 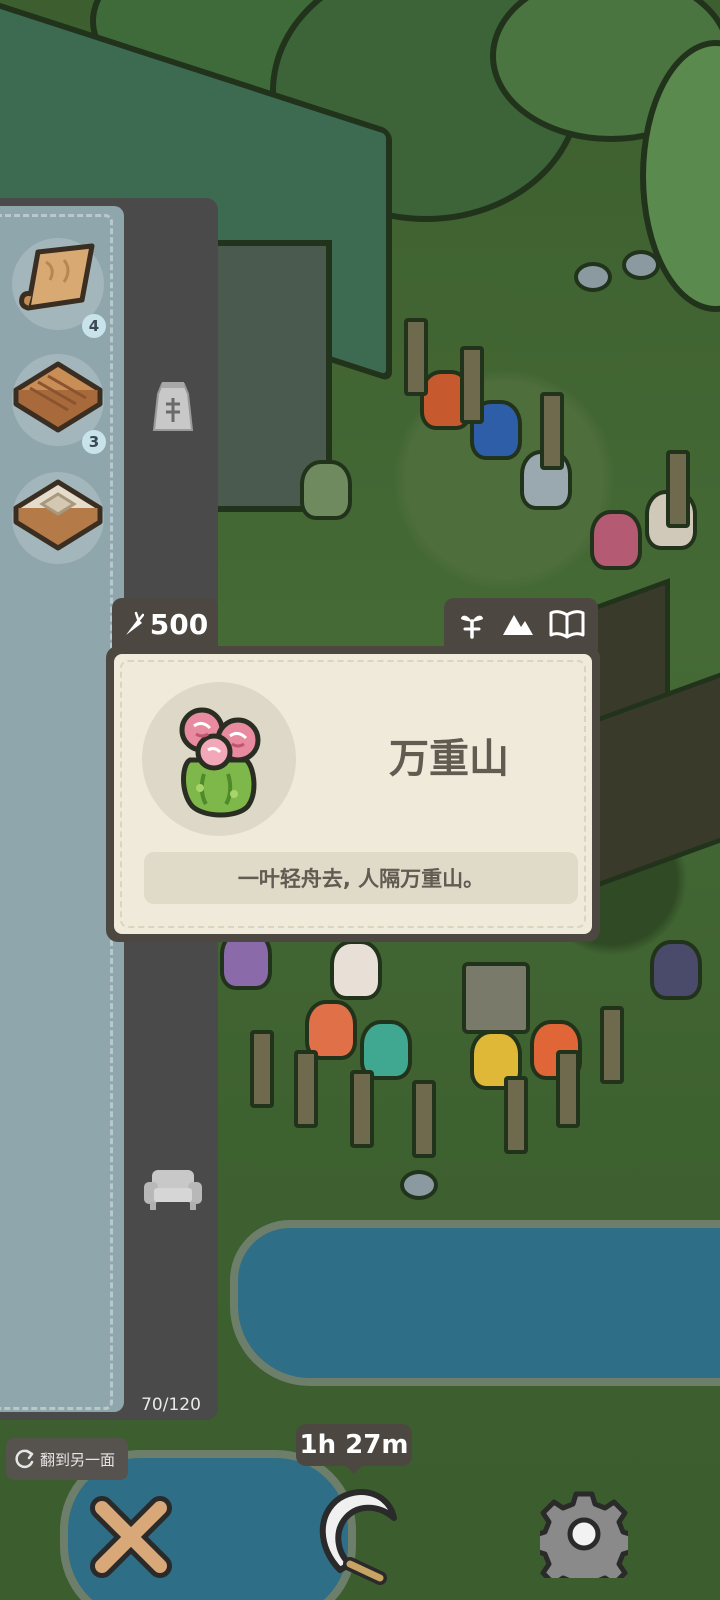 What do you see at coordinates (354, 1469) in the screenshot?
I see `timer-badge-pointer` at bounding box center [354, 1469].